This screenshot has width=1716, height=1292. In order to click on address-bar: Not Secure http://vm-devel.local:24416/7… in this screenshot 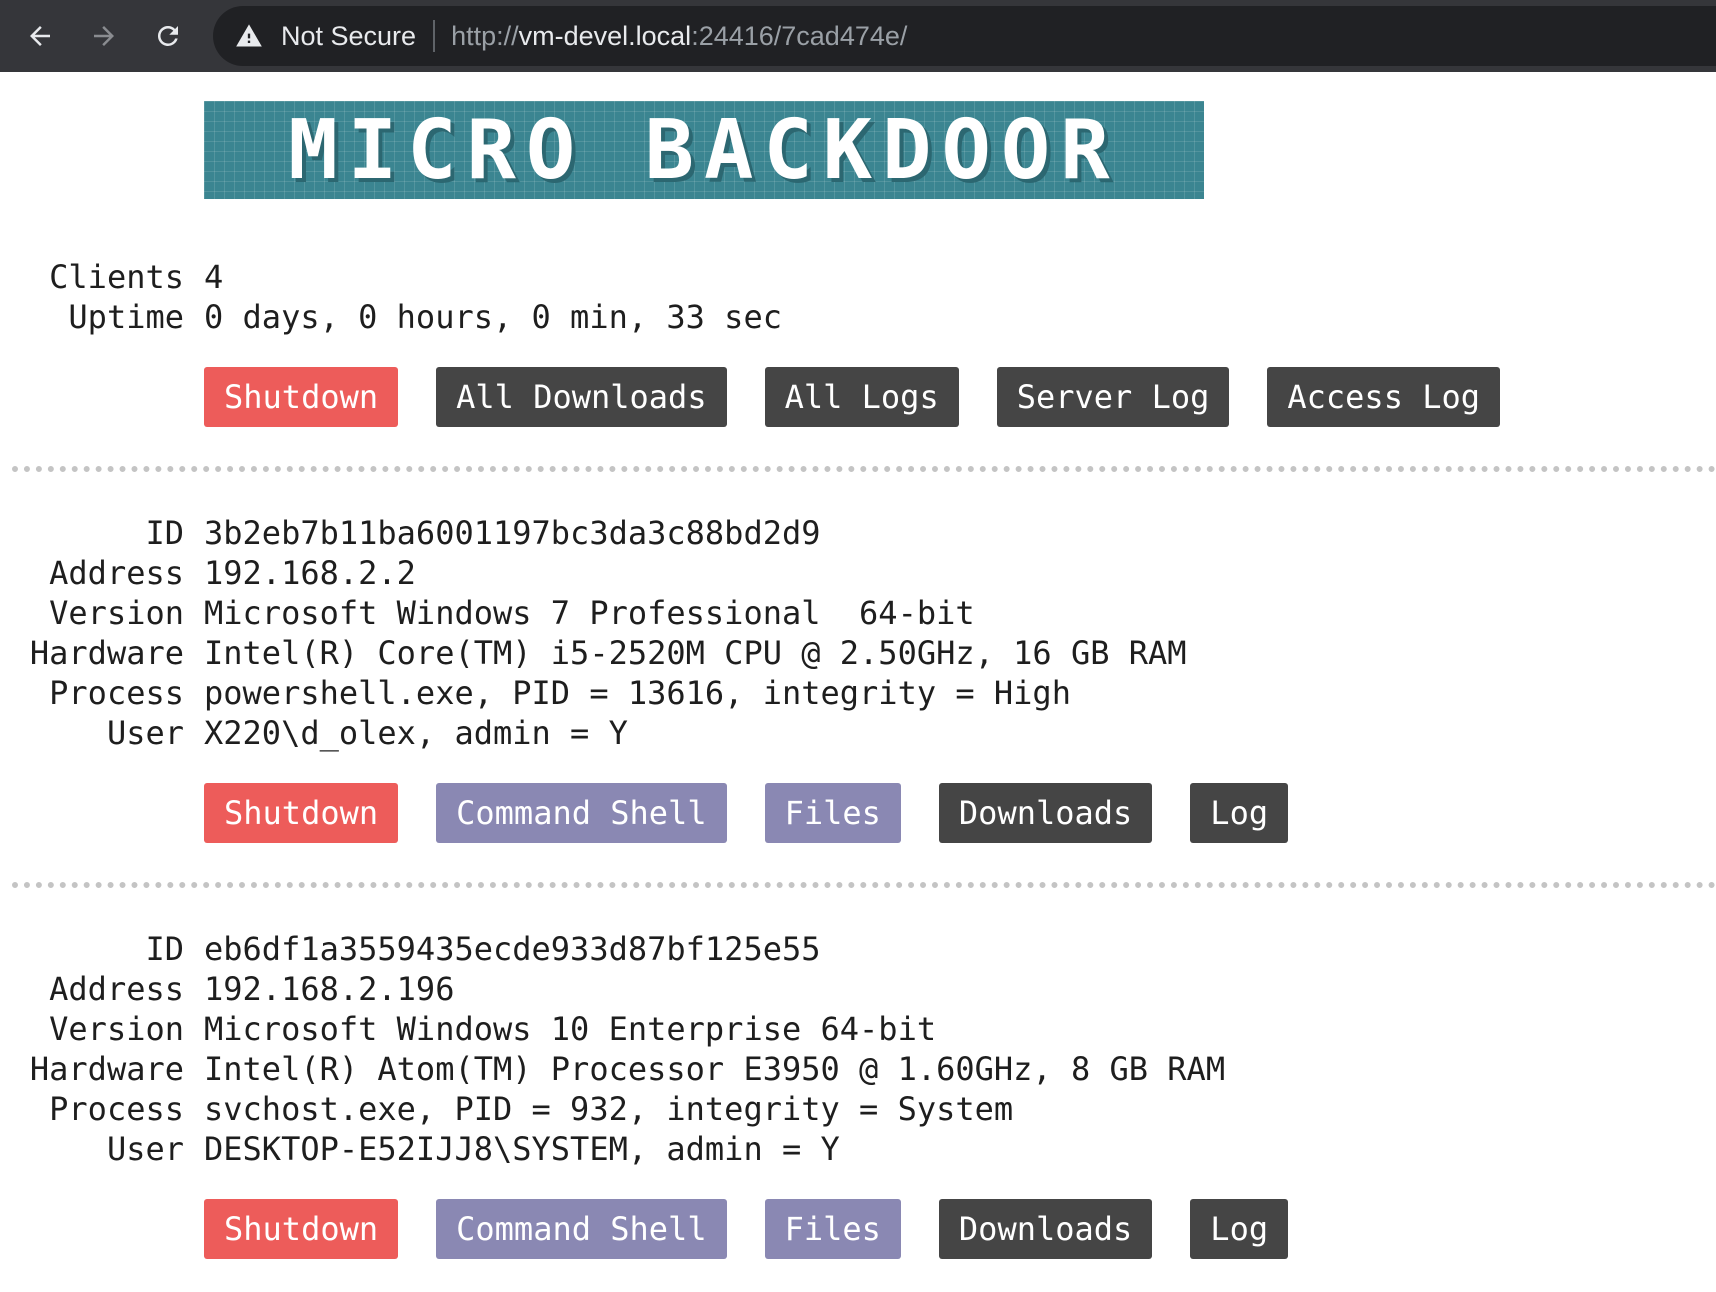, I will do `click(964, 36)`.